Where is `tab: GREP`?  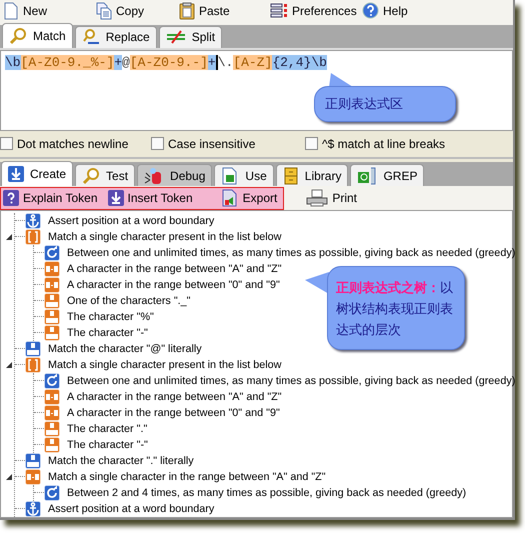 tab: GREP is located at coordinates (387, 175).